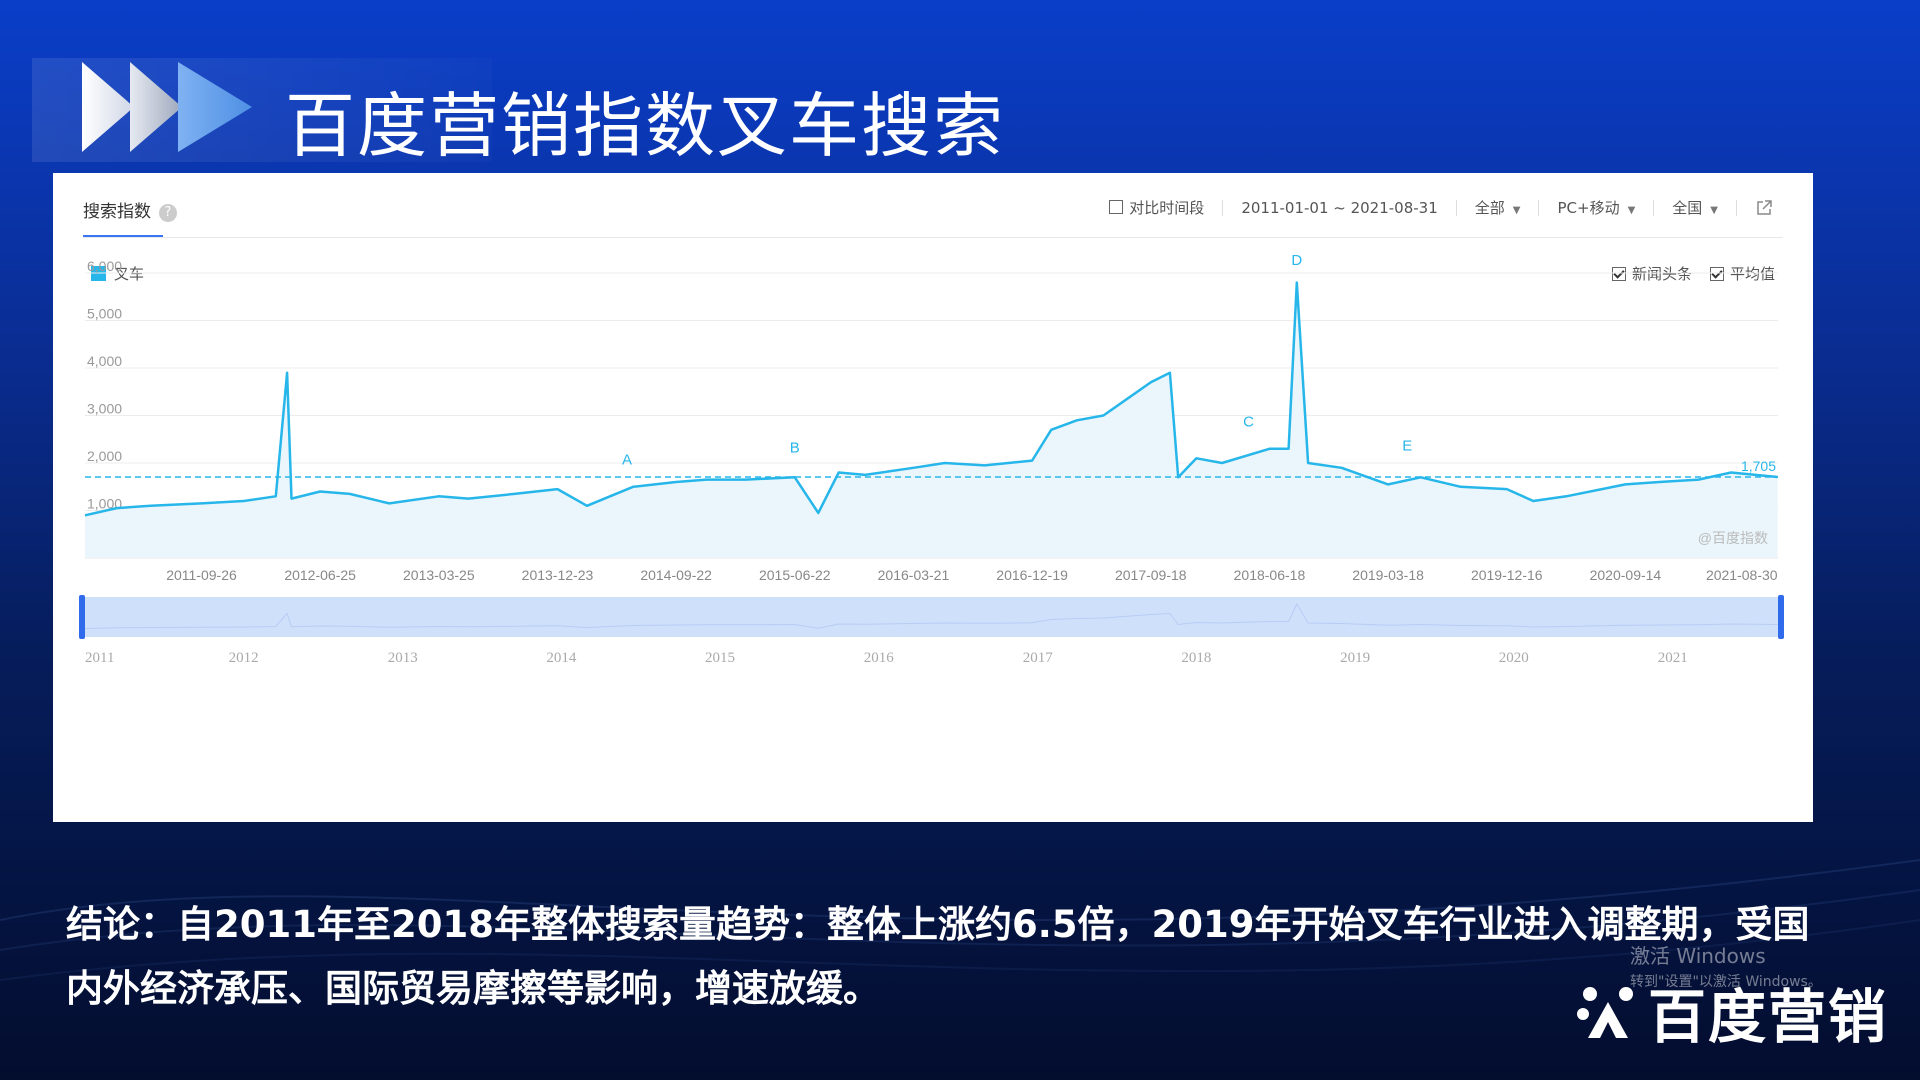  Describe the element at coordinates (720, 658) in the screenshot. I see `overview-year-label: 2015` at that location.